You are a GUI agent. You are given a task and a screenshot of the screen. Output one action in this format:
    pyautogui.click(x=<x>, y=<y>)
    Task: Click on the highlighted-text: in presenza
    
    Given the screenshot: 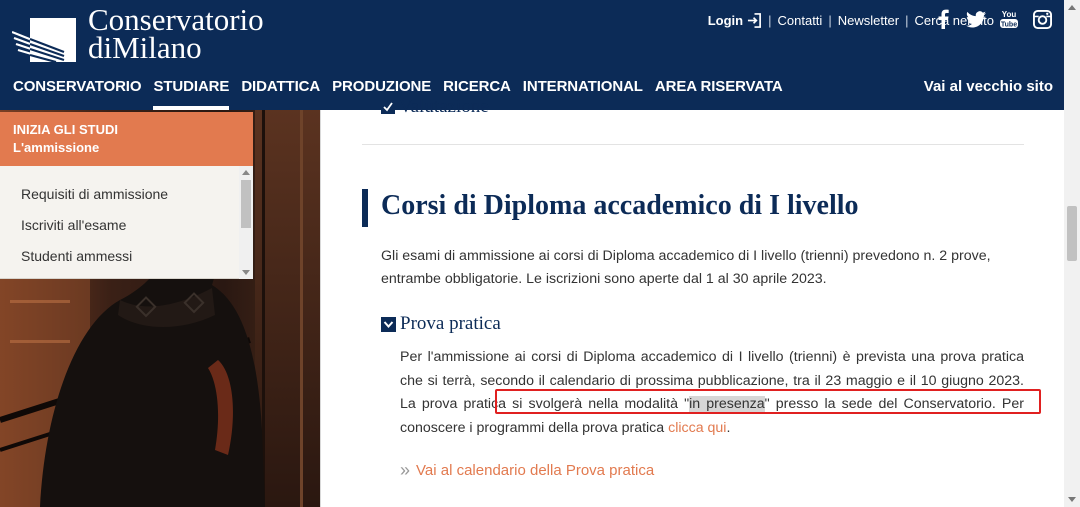 What is the action you would take?
    pyautogui.click(x=727, y=404)
    